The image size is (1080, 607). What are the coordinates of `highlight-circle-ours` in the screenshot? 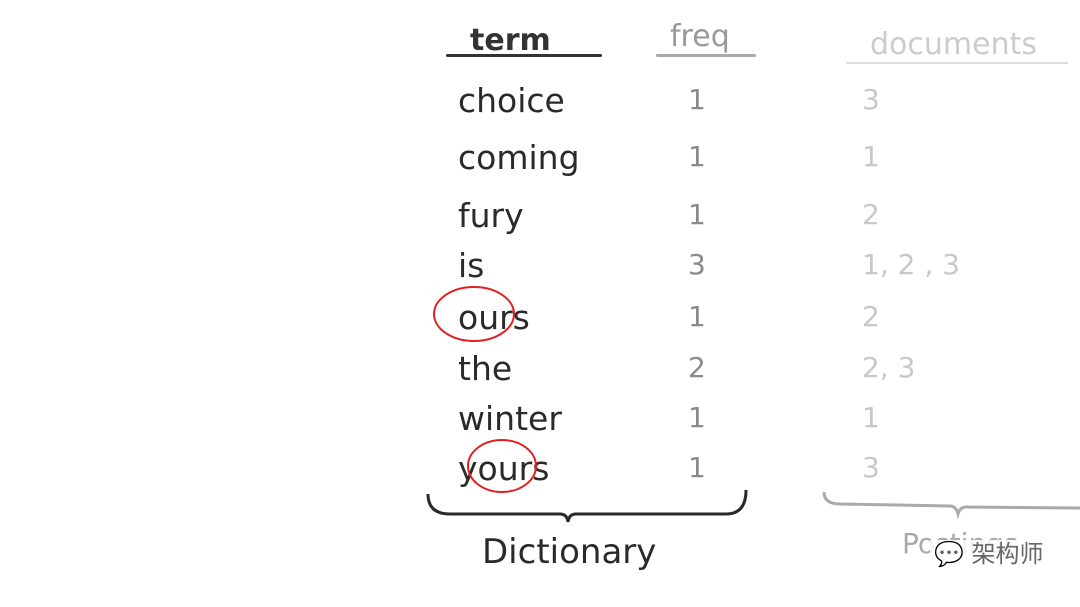 It's located at (474, 314).